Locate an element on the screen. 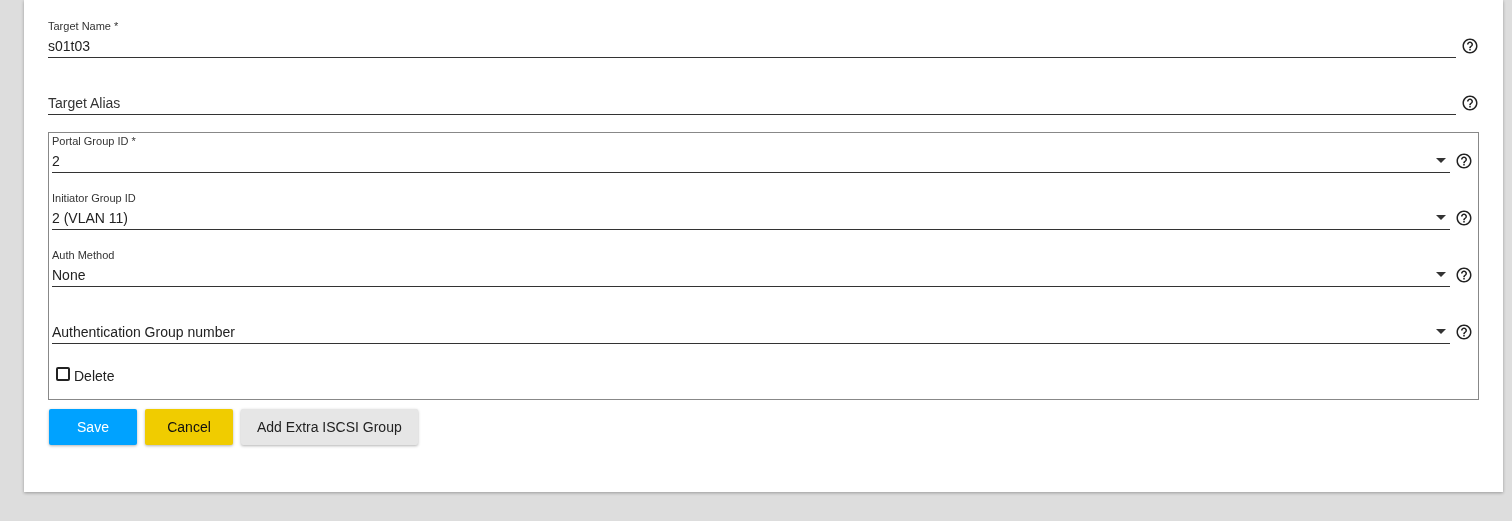 The image size is (1512, 521). select-field: None is located at coordinates (751, 275).